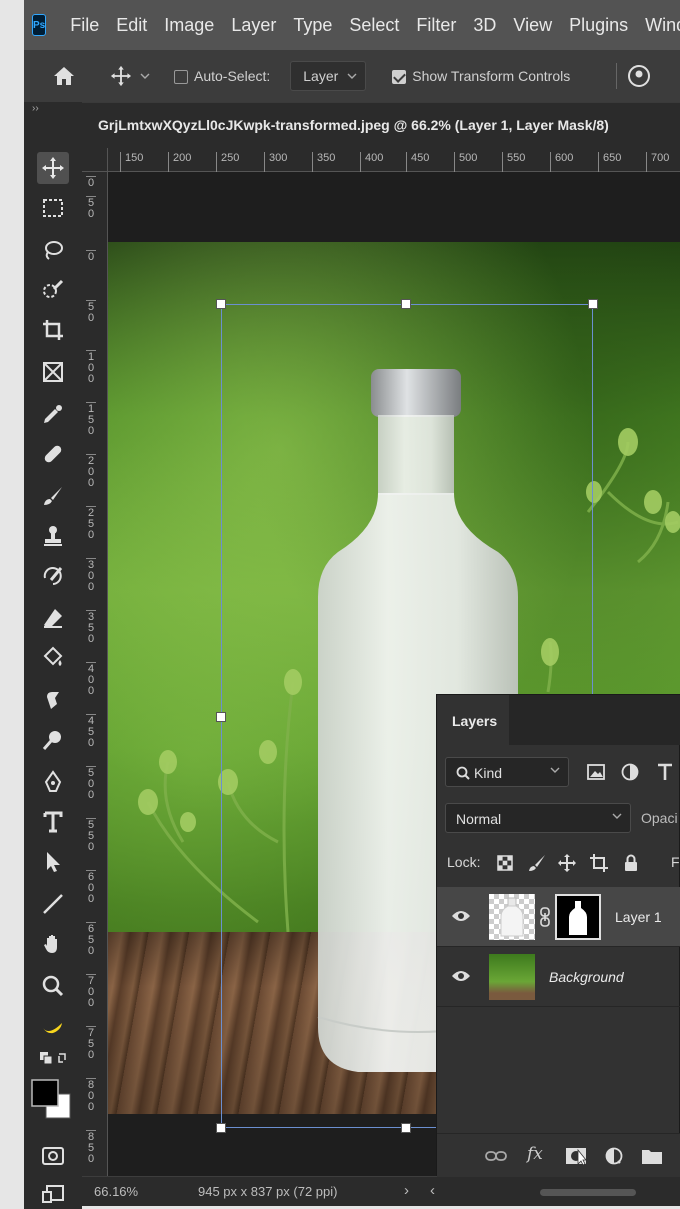 This screenshot has height=1209, width=680. What do you see at coordinates (181, 77) in the screenshot?
I see `checkbox-unchecked` at bounding box center [181, 77].